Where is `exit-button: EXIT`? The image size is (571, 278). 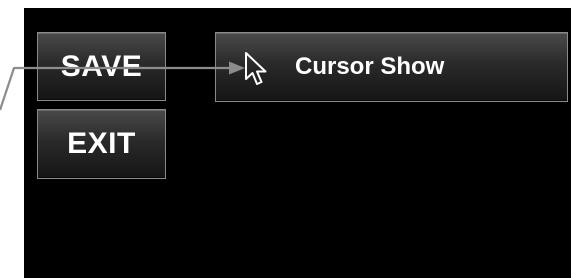
exit-button: EXIT is located at coordinates (101, 144).